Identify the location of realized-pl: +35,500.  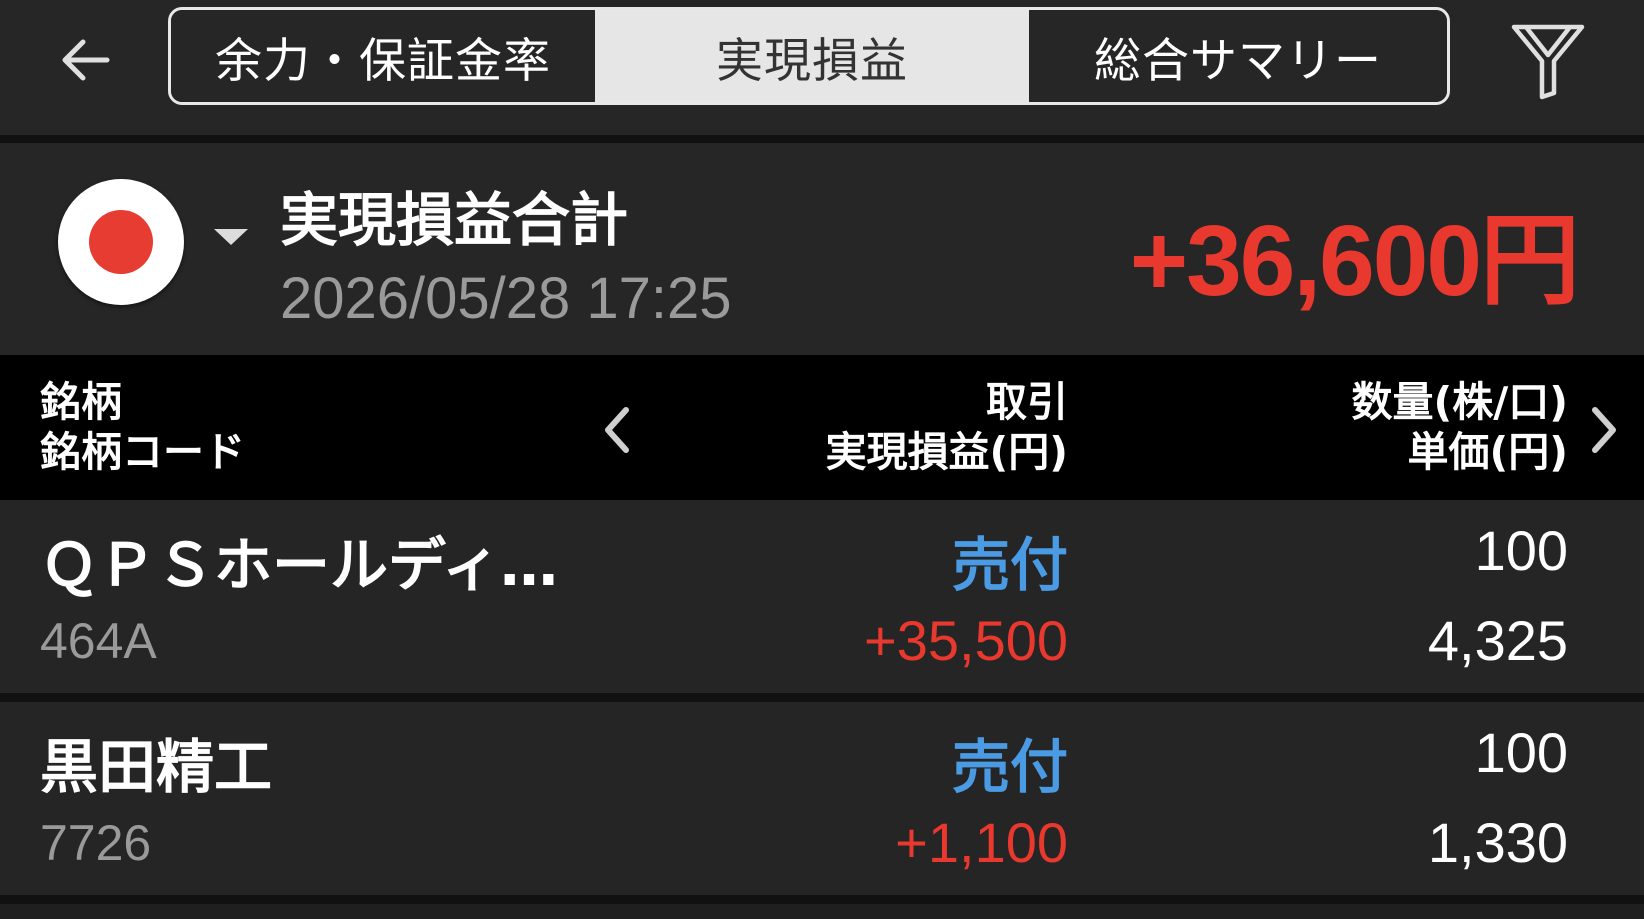
(966, 640).